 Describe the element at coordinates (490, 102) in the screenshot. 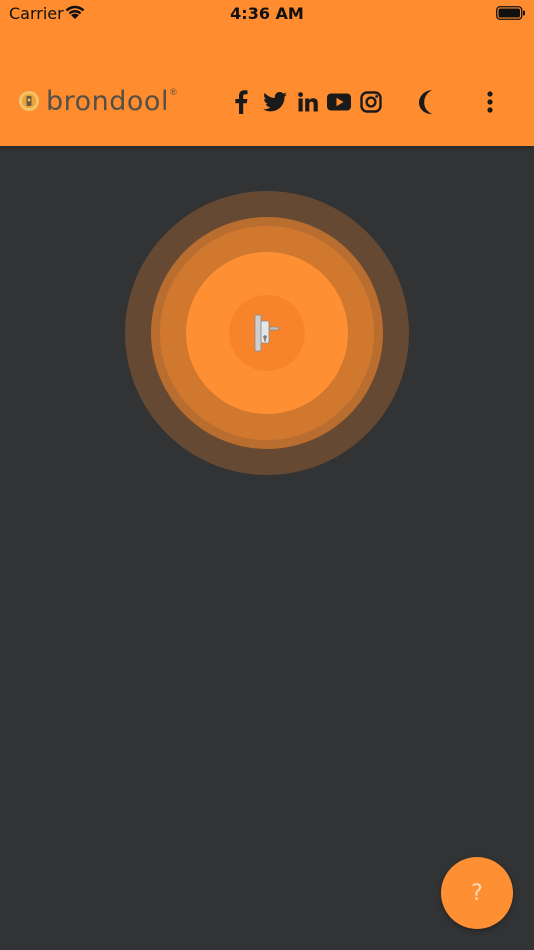

I see `more-vertical-icon` at that location.